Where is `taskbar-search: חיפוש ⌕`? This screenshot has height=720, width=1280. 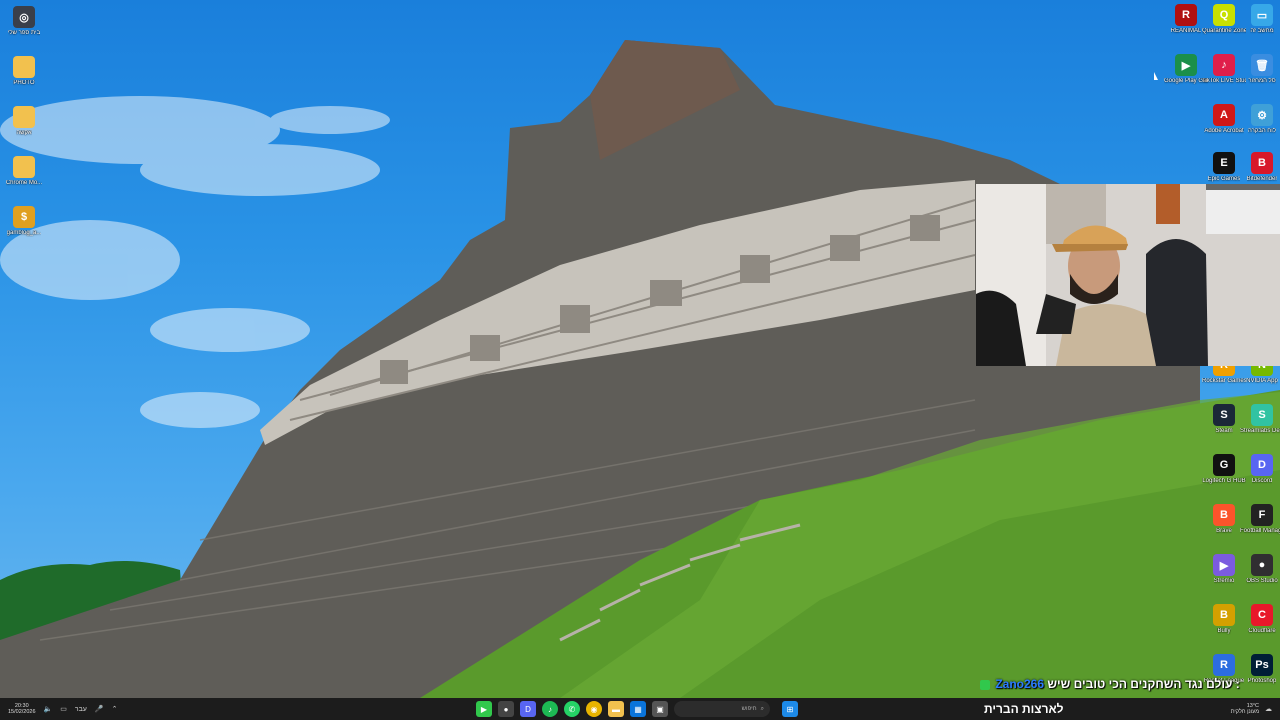 taskbar-search: חיפוש ⌕ is located at coordinates (722, 709).